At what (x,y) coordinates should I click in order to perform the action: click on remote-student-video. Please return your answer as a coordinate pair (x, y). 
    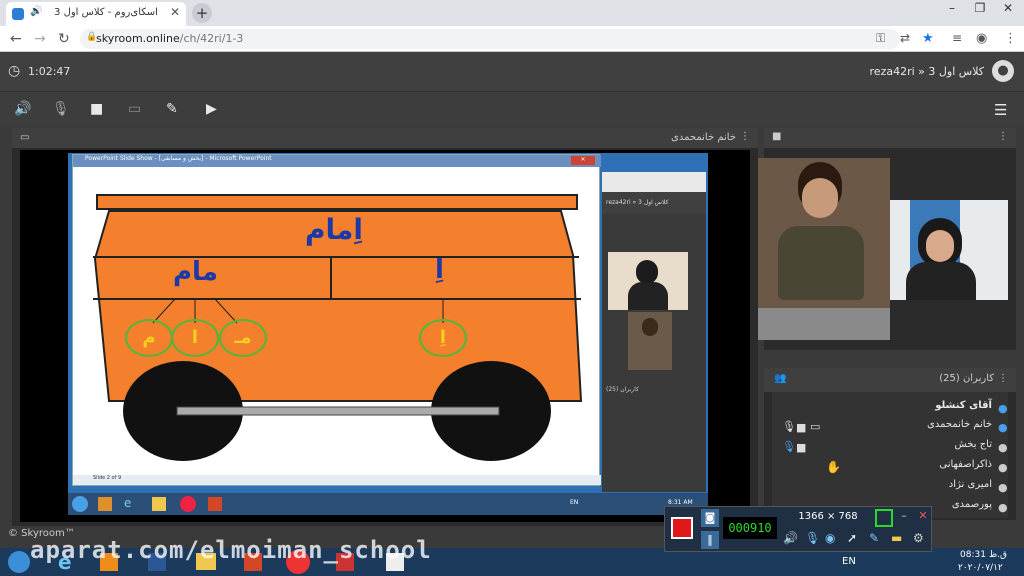
    Looking at the image, I should click on (650, 341).